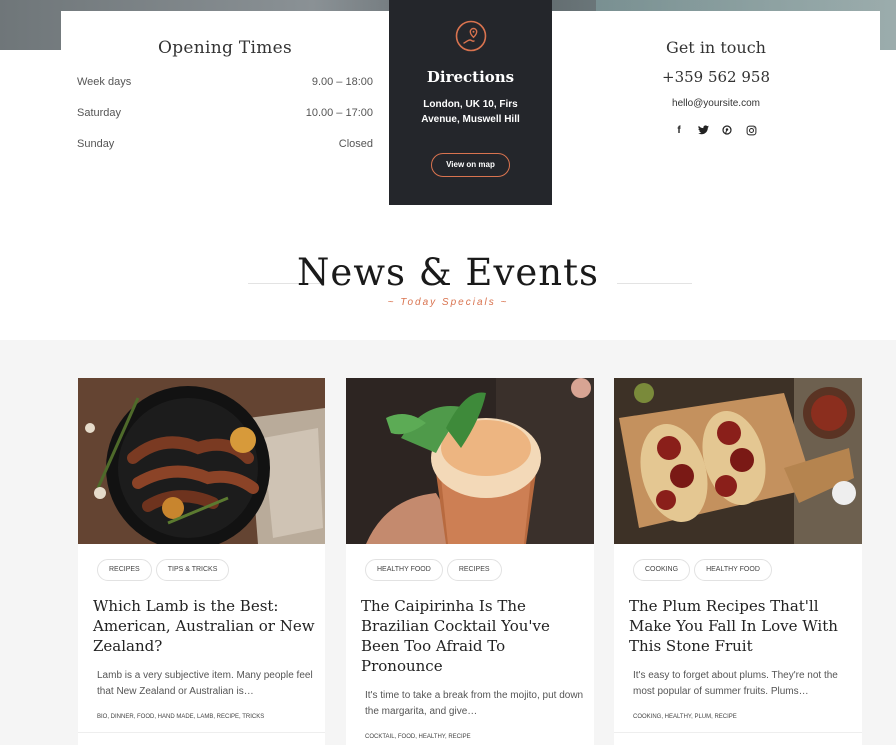  What do you see at coordinates (225, 48) in the screenshot?
I see `opening-times-title: Opening Times` at bounding box center [225, 48].